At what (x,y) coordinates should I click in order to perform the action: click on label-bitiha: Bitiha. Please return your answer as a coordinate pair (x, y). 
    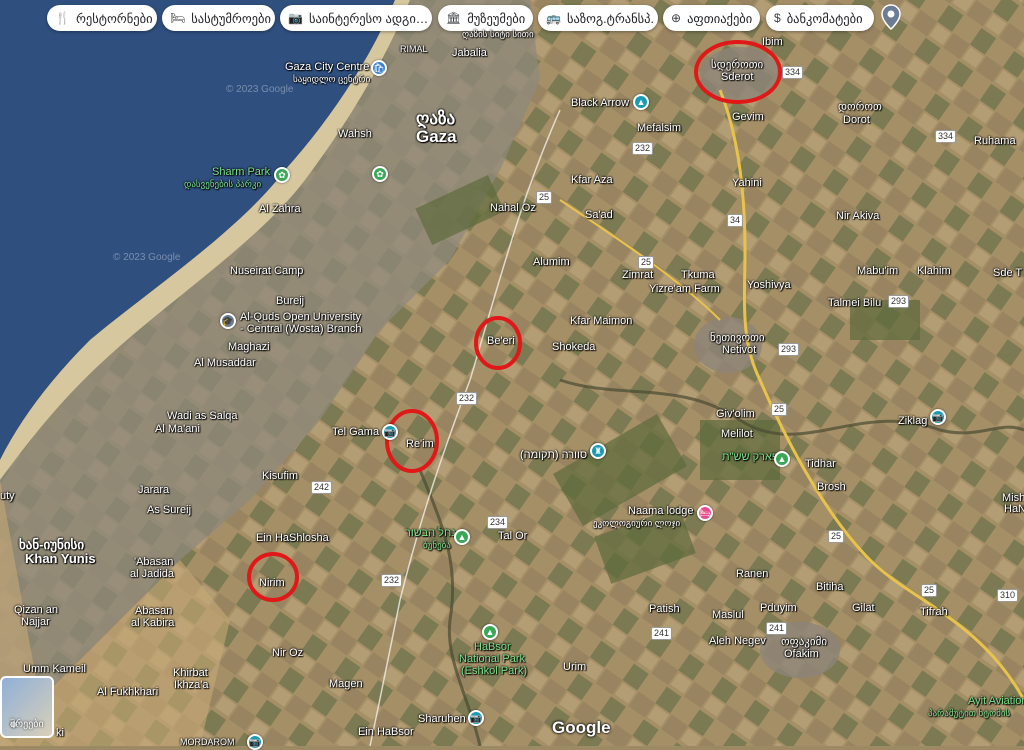
    Looking at the image, I should click on (830, 587).